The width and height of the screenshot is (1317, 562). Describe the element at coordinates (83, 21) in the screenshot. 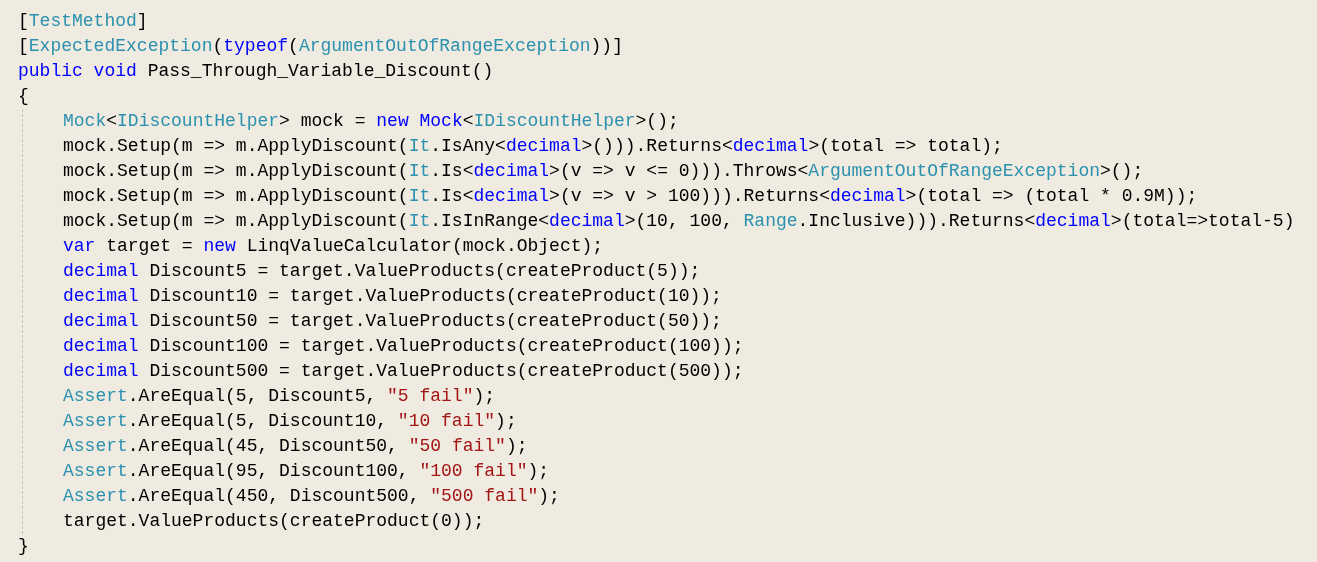

I see `code-line: [TestMethod]` at that location.